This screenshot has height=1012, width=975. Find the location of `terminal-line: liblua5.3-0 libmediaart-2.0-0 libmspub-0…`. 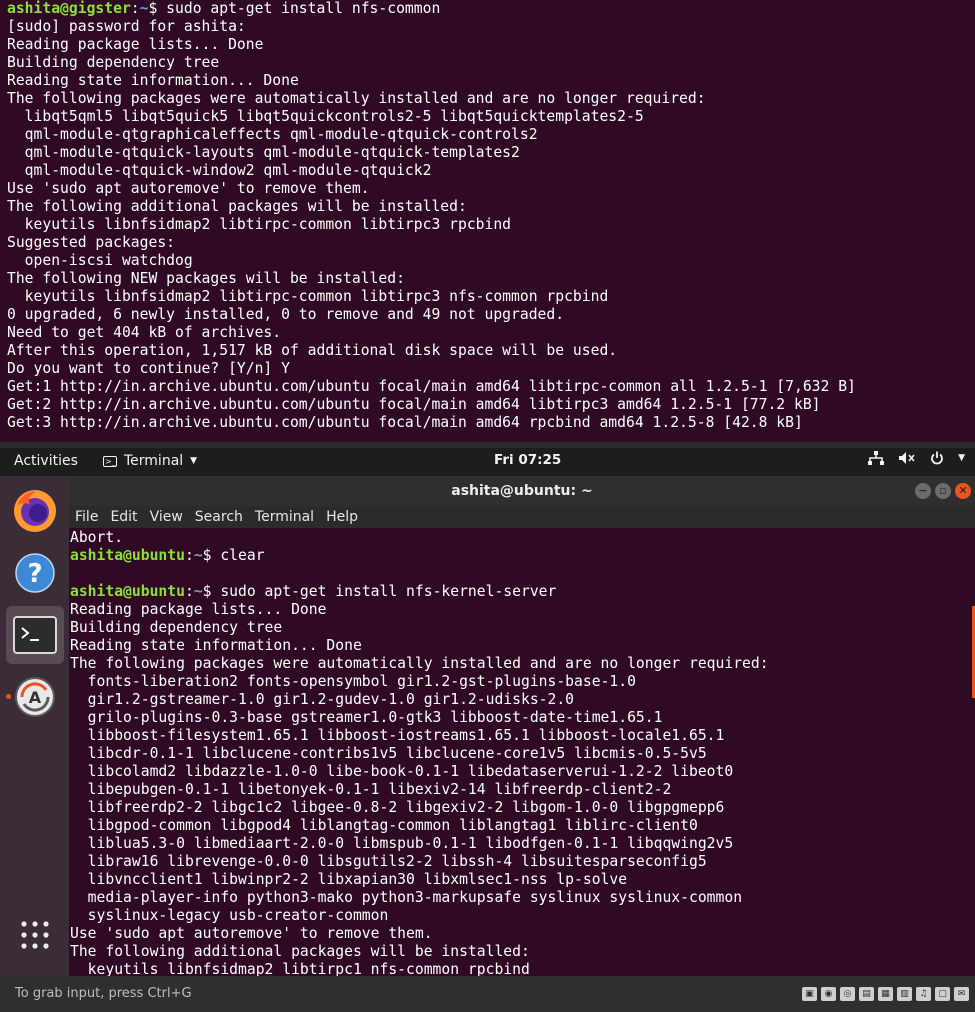

terminal-line: liblua5.3-0 libmediaart-2.0-0 libmspub-0… is located at coordinates (402, 843).